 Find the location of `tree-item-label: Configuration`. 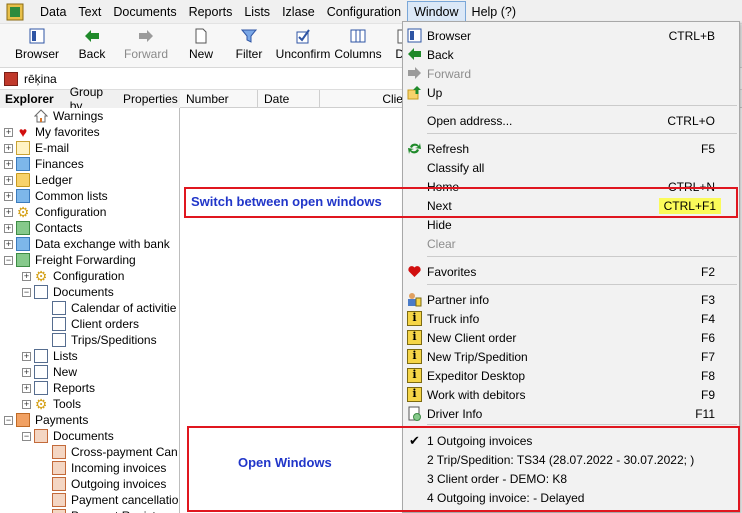

tree-item-label: Configuration is located at coordinates (89, 276).